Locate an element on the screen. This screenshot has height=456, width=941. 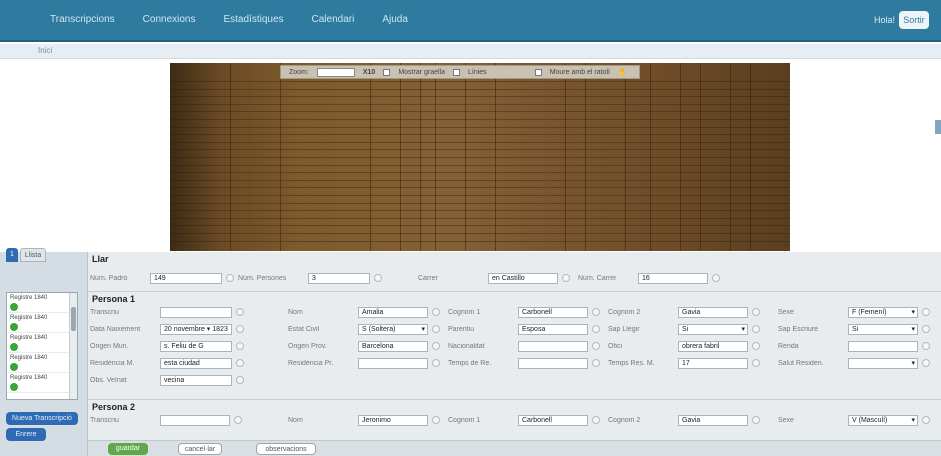
side-tabs: 1 Llista is located at coordinates (38, 255).